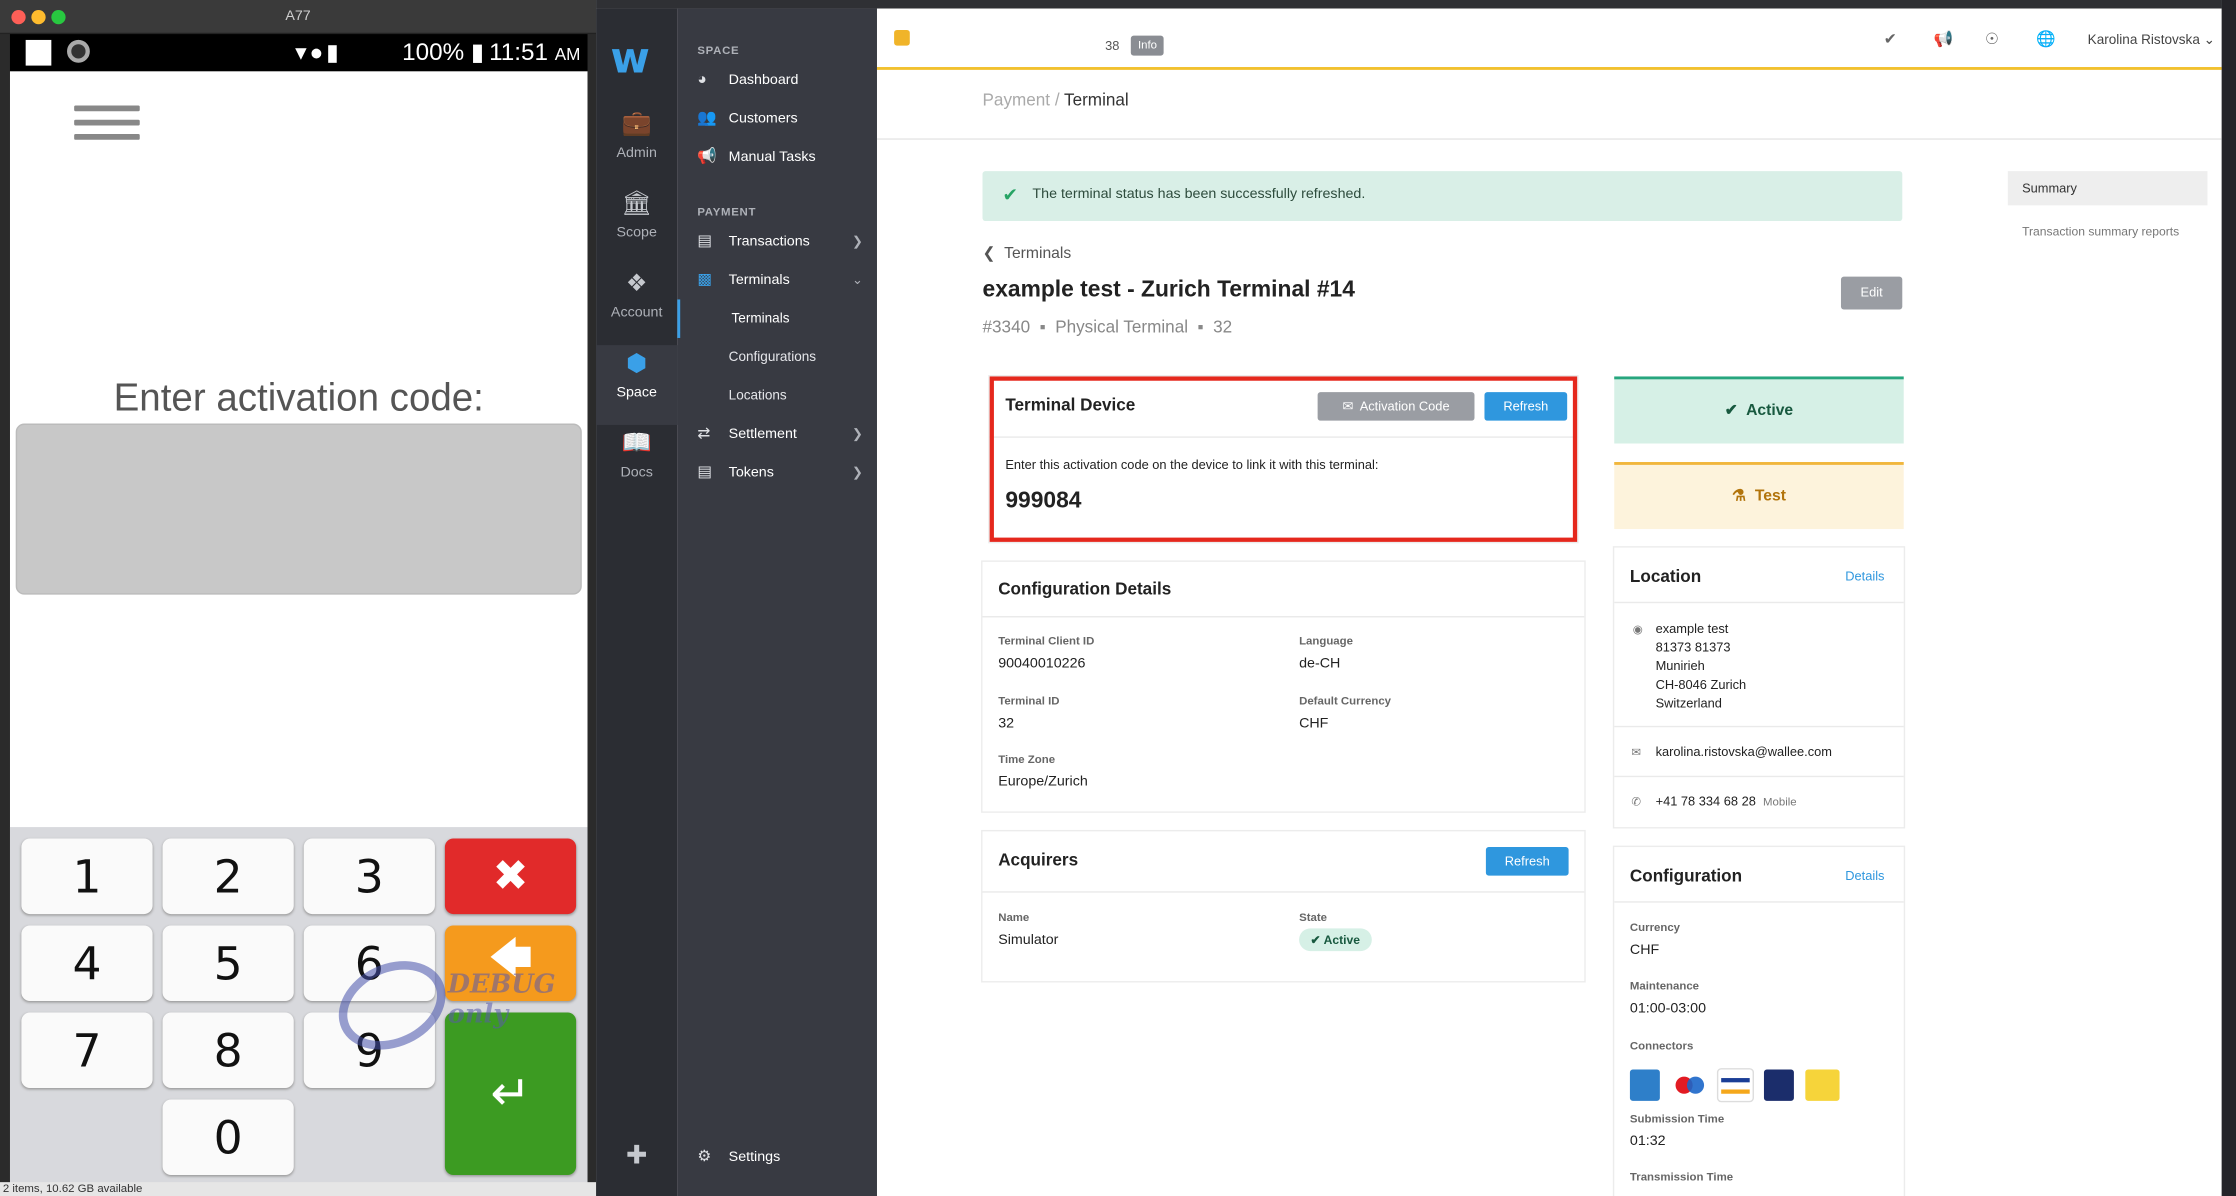 The image size is (2236, 1196). Describe the element at coordinates (228, 876) in the screenshot. I see `key-2: 2` at that location.